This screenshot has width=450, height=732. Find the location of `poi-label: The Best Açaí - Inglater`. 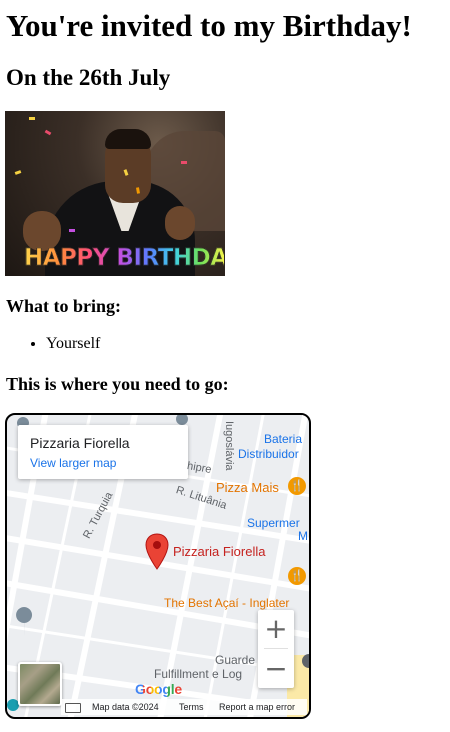

poi-label: The Best Açaí - Inglater is located at coordinates (226, 603).